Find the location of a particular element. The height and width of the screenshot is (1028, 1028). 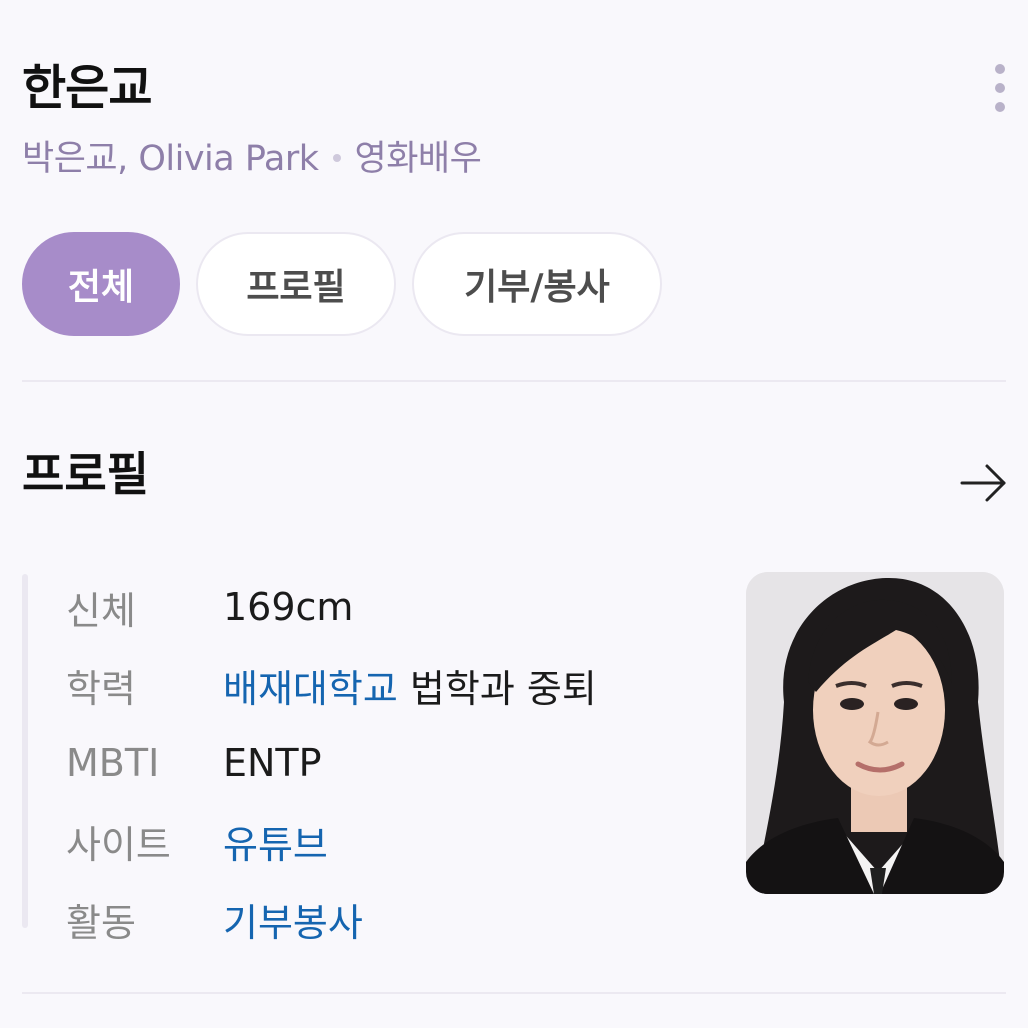

info-value: 법학과 중퇴 is located at coordinates (503, 688).